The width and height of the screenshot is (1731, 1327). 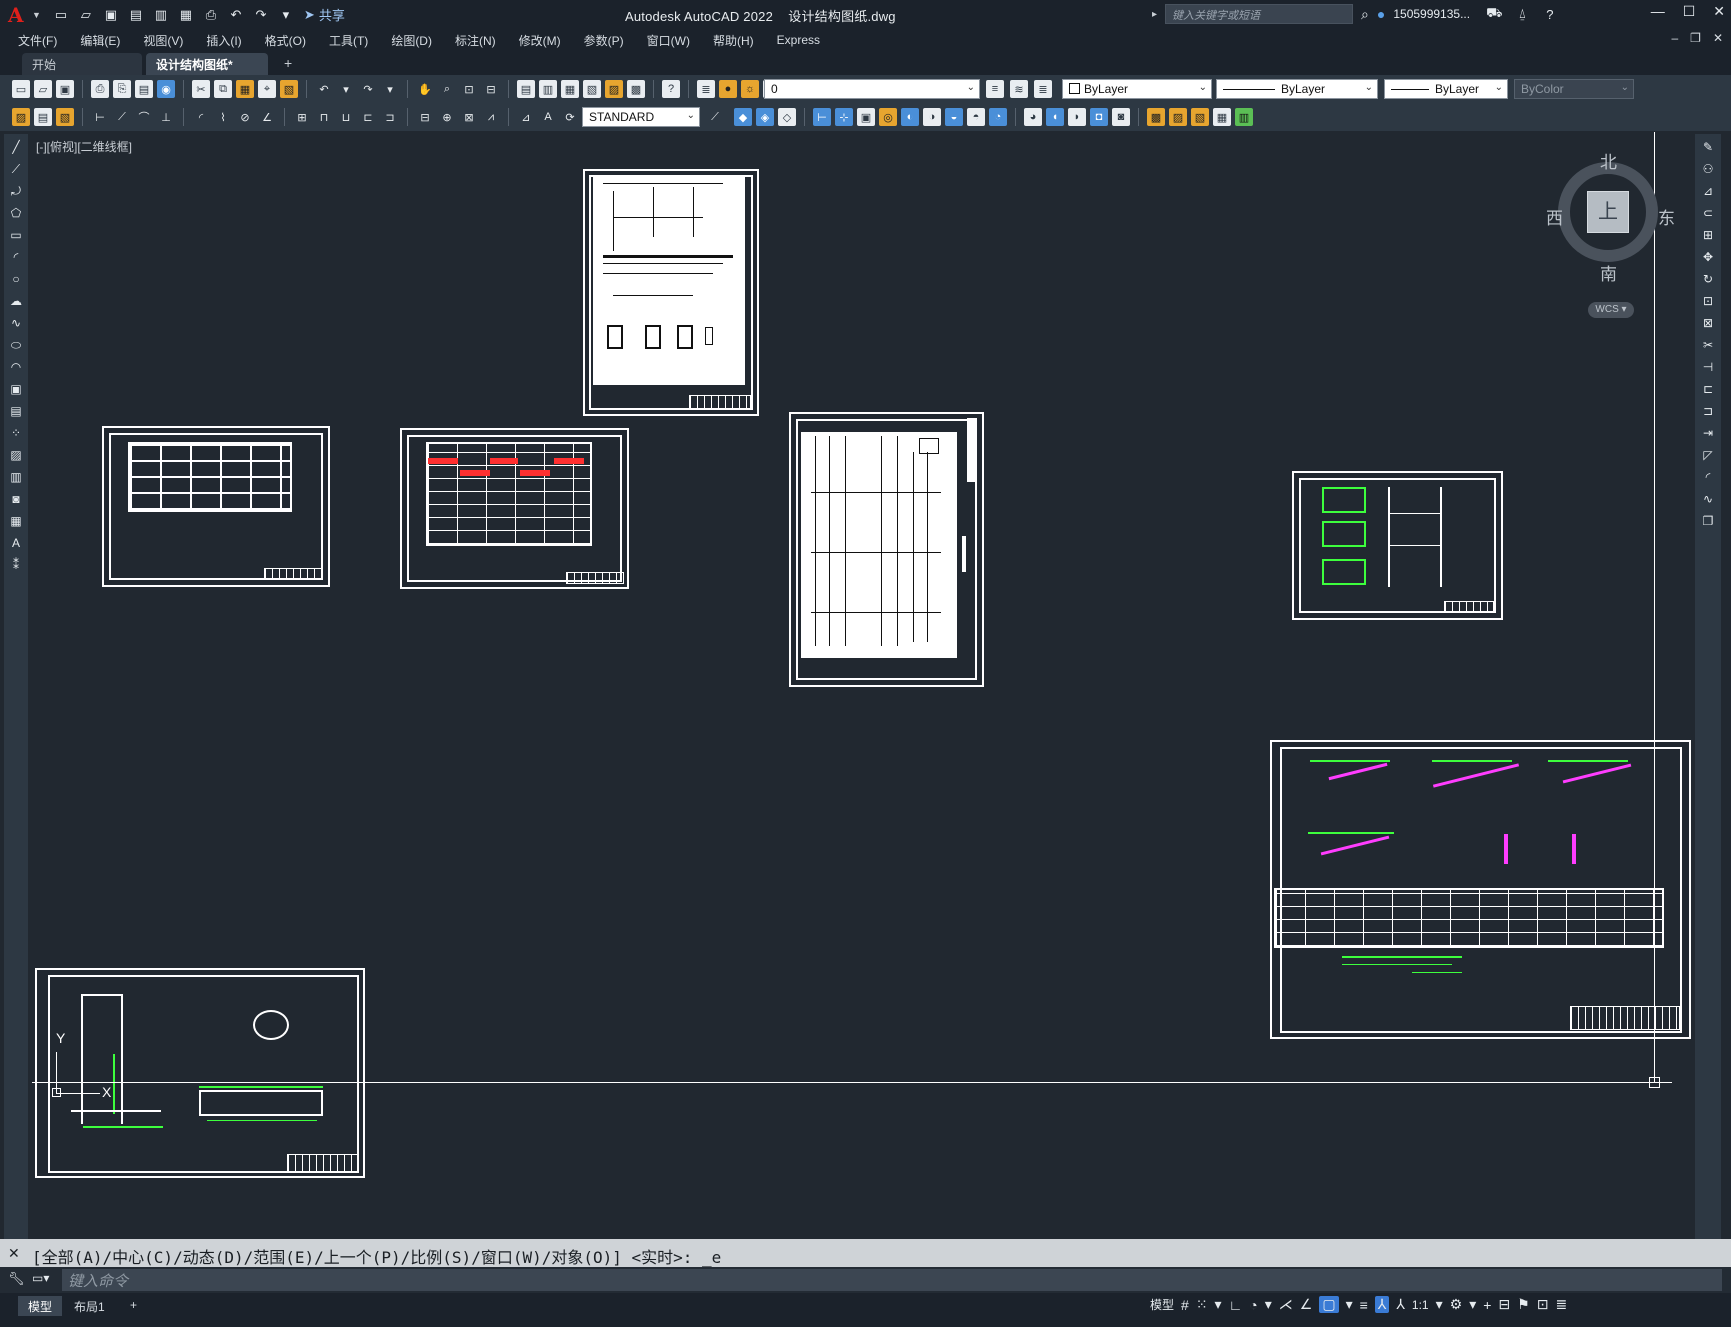 I want to click on viewcube-north: 北, so click(x=1608, y=160).